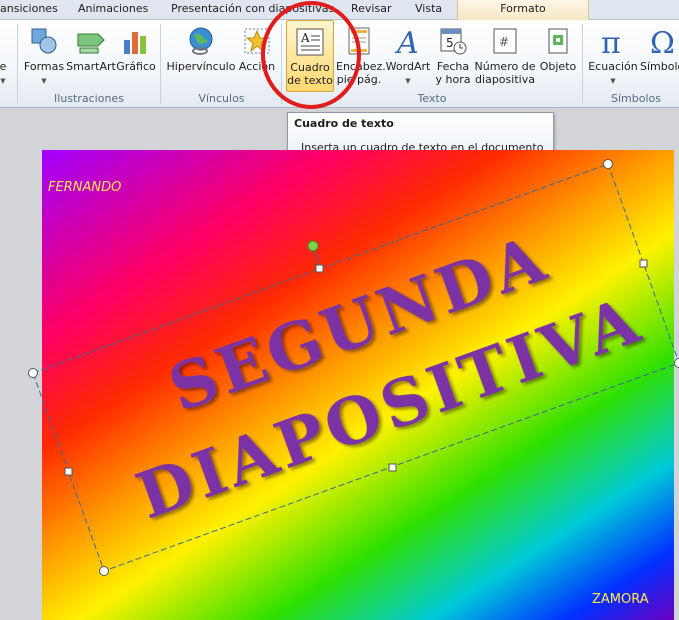 This screenshot has width=679, height=620. Describe the element at coordinates (118, 10) in the screenshot. I see `tab-animations: Animaciones` at that location.